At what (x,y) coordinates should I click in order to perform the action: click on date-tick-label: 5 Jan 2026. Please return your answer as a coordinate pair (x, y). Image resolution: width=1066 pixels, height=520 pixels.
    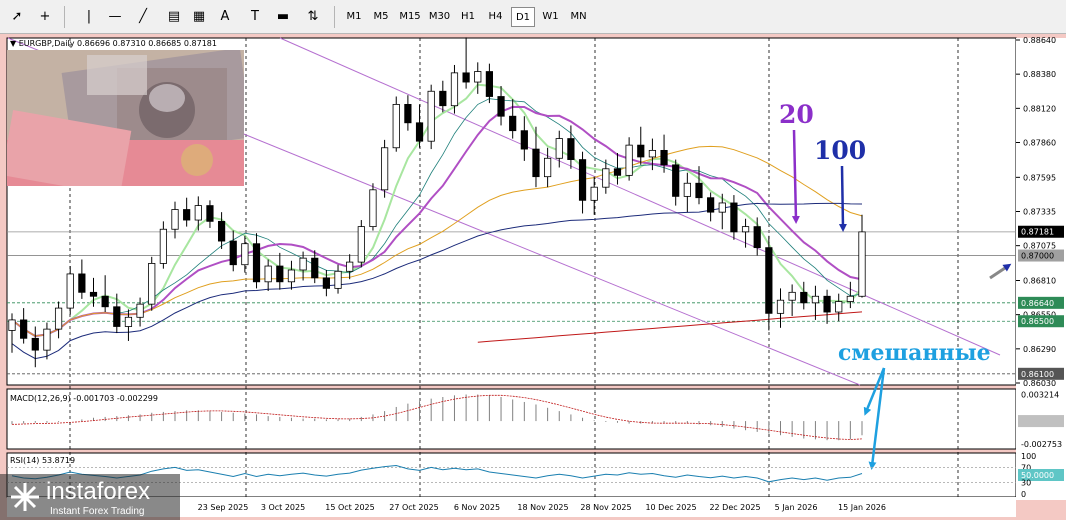
    Looking at the image, I should click on (796, 507).